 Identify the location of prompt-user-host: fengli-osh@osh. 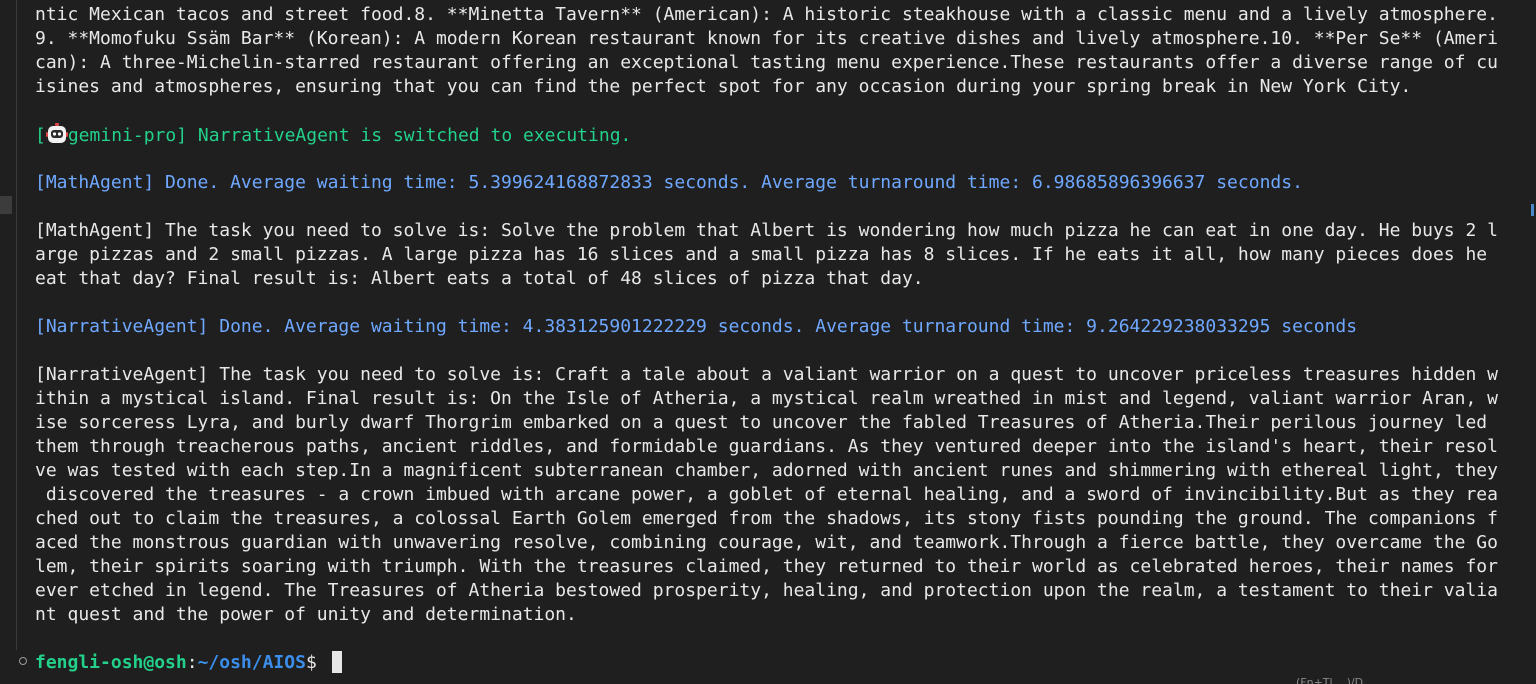
(111, 662).